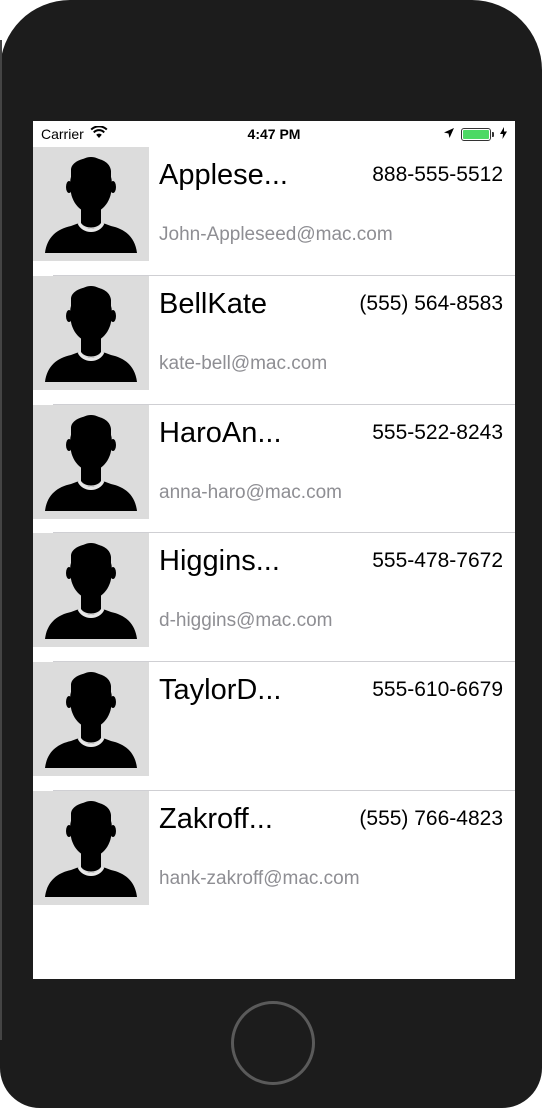  I want to click on contact-row: HaroAn... 555-522-8243 anna-haro@mac.com, so click(274, 469).